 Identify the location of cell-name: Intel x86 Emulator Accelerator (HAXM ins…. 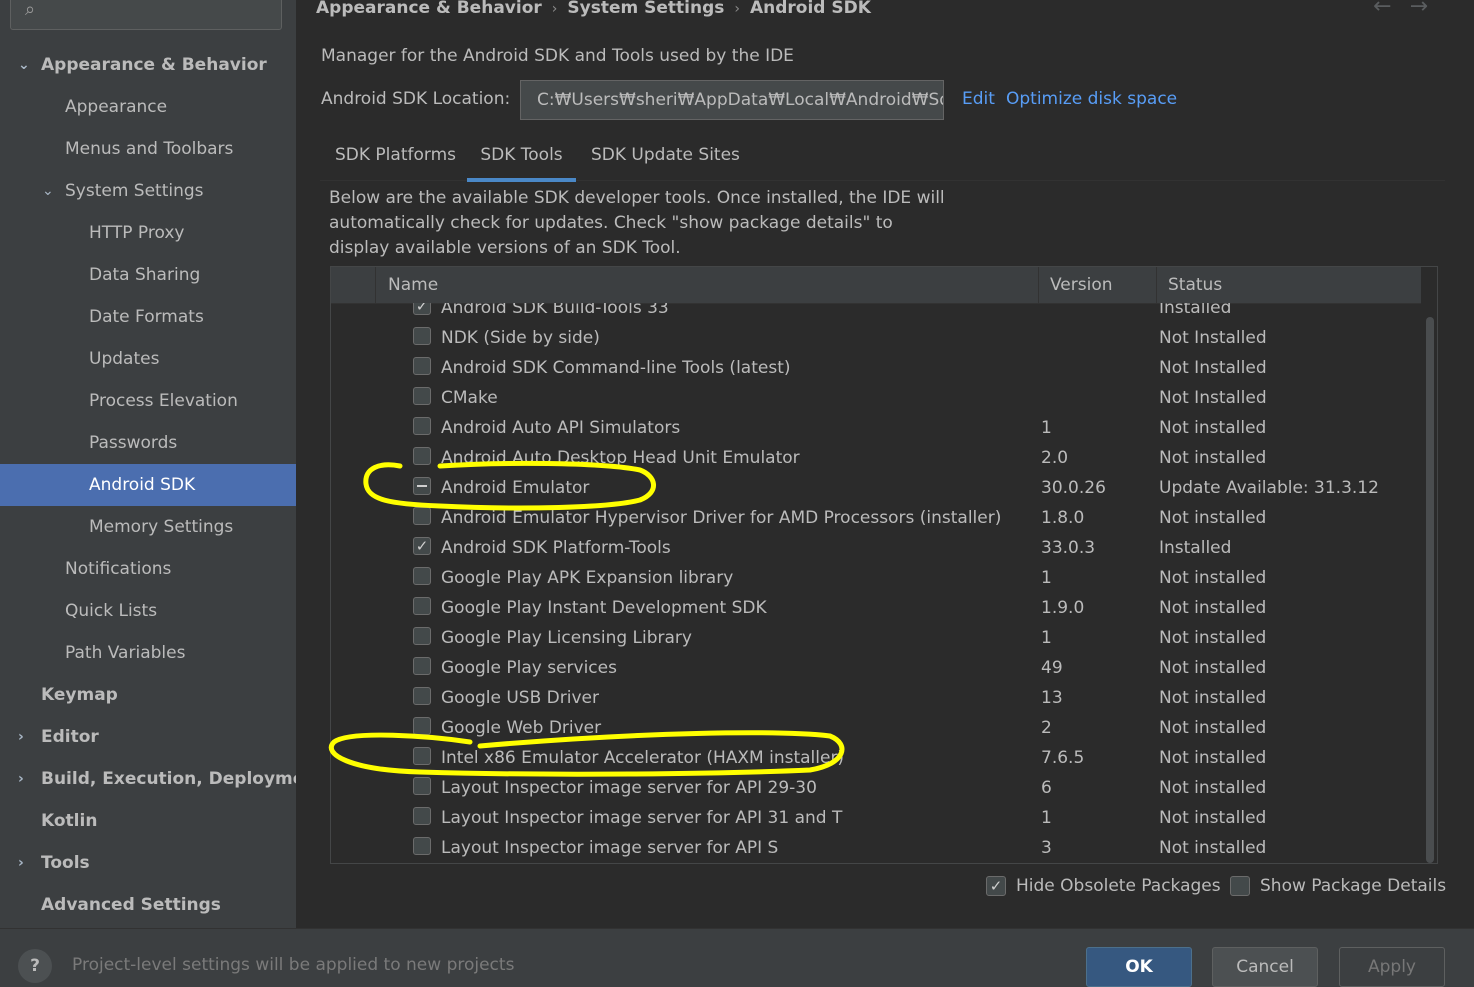
(643, 758).